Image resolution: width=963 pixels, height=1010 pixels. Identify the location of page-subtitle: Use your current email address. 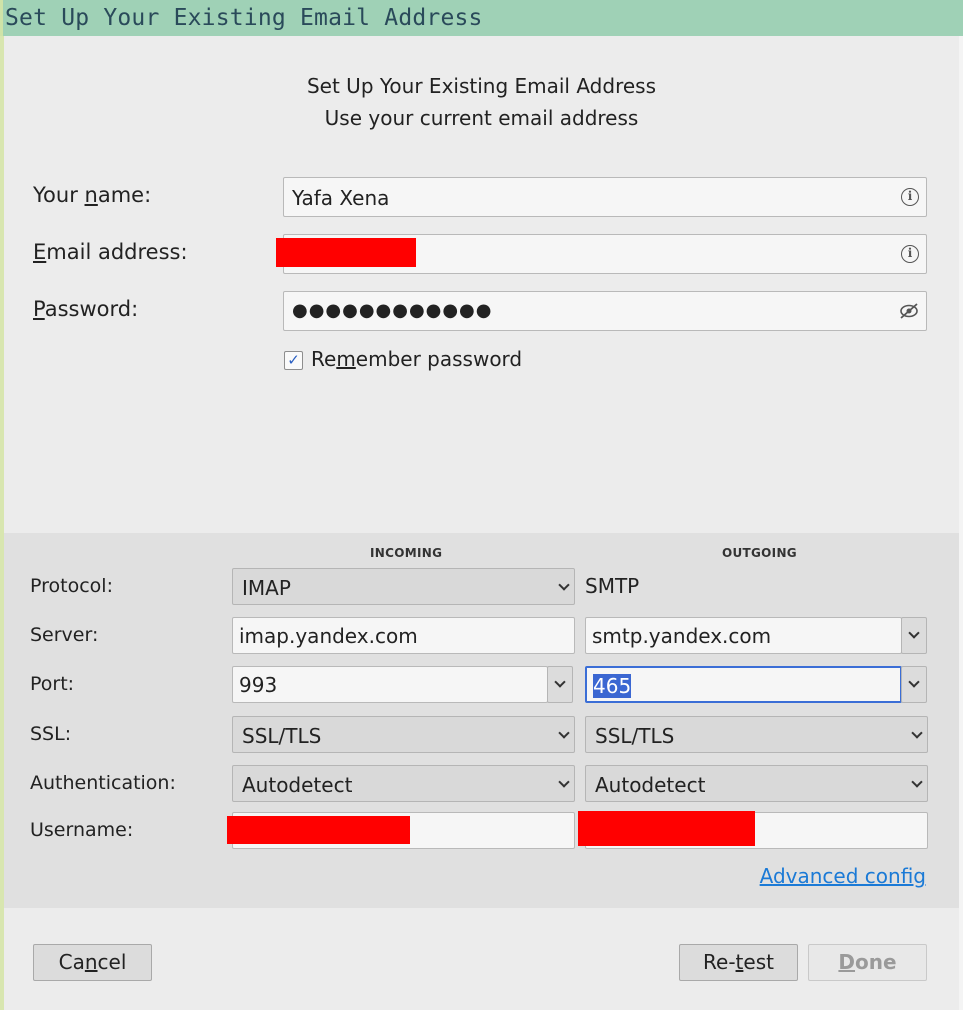
(481, 118).